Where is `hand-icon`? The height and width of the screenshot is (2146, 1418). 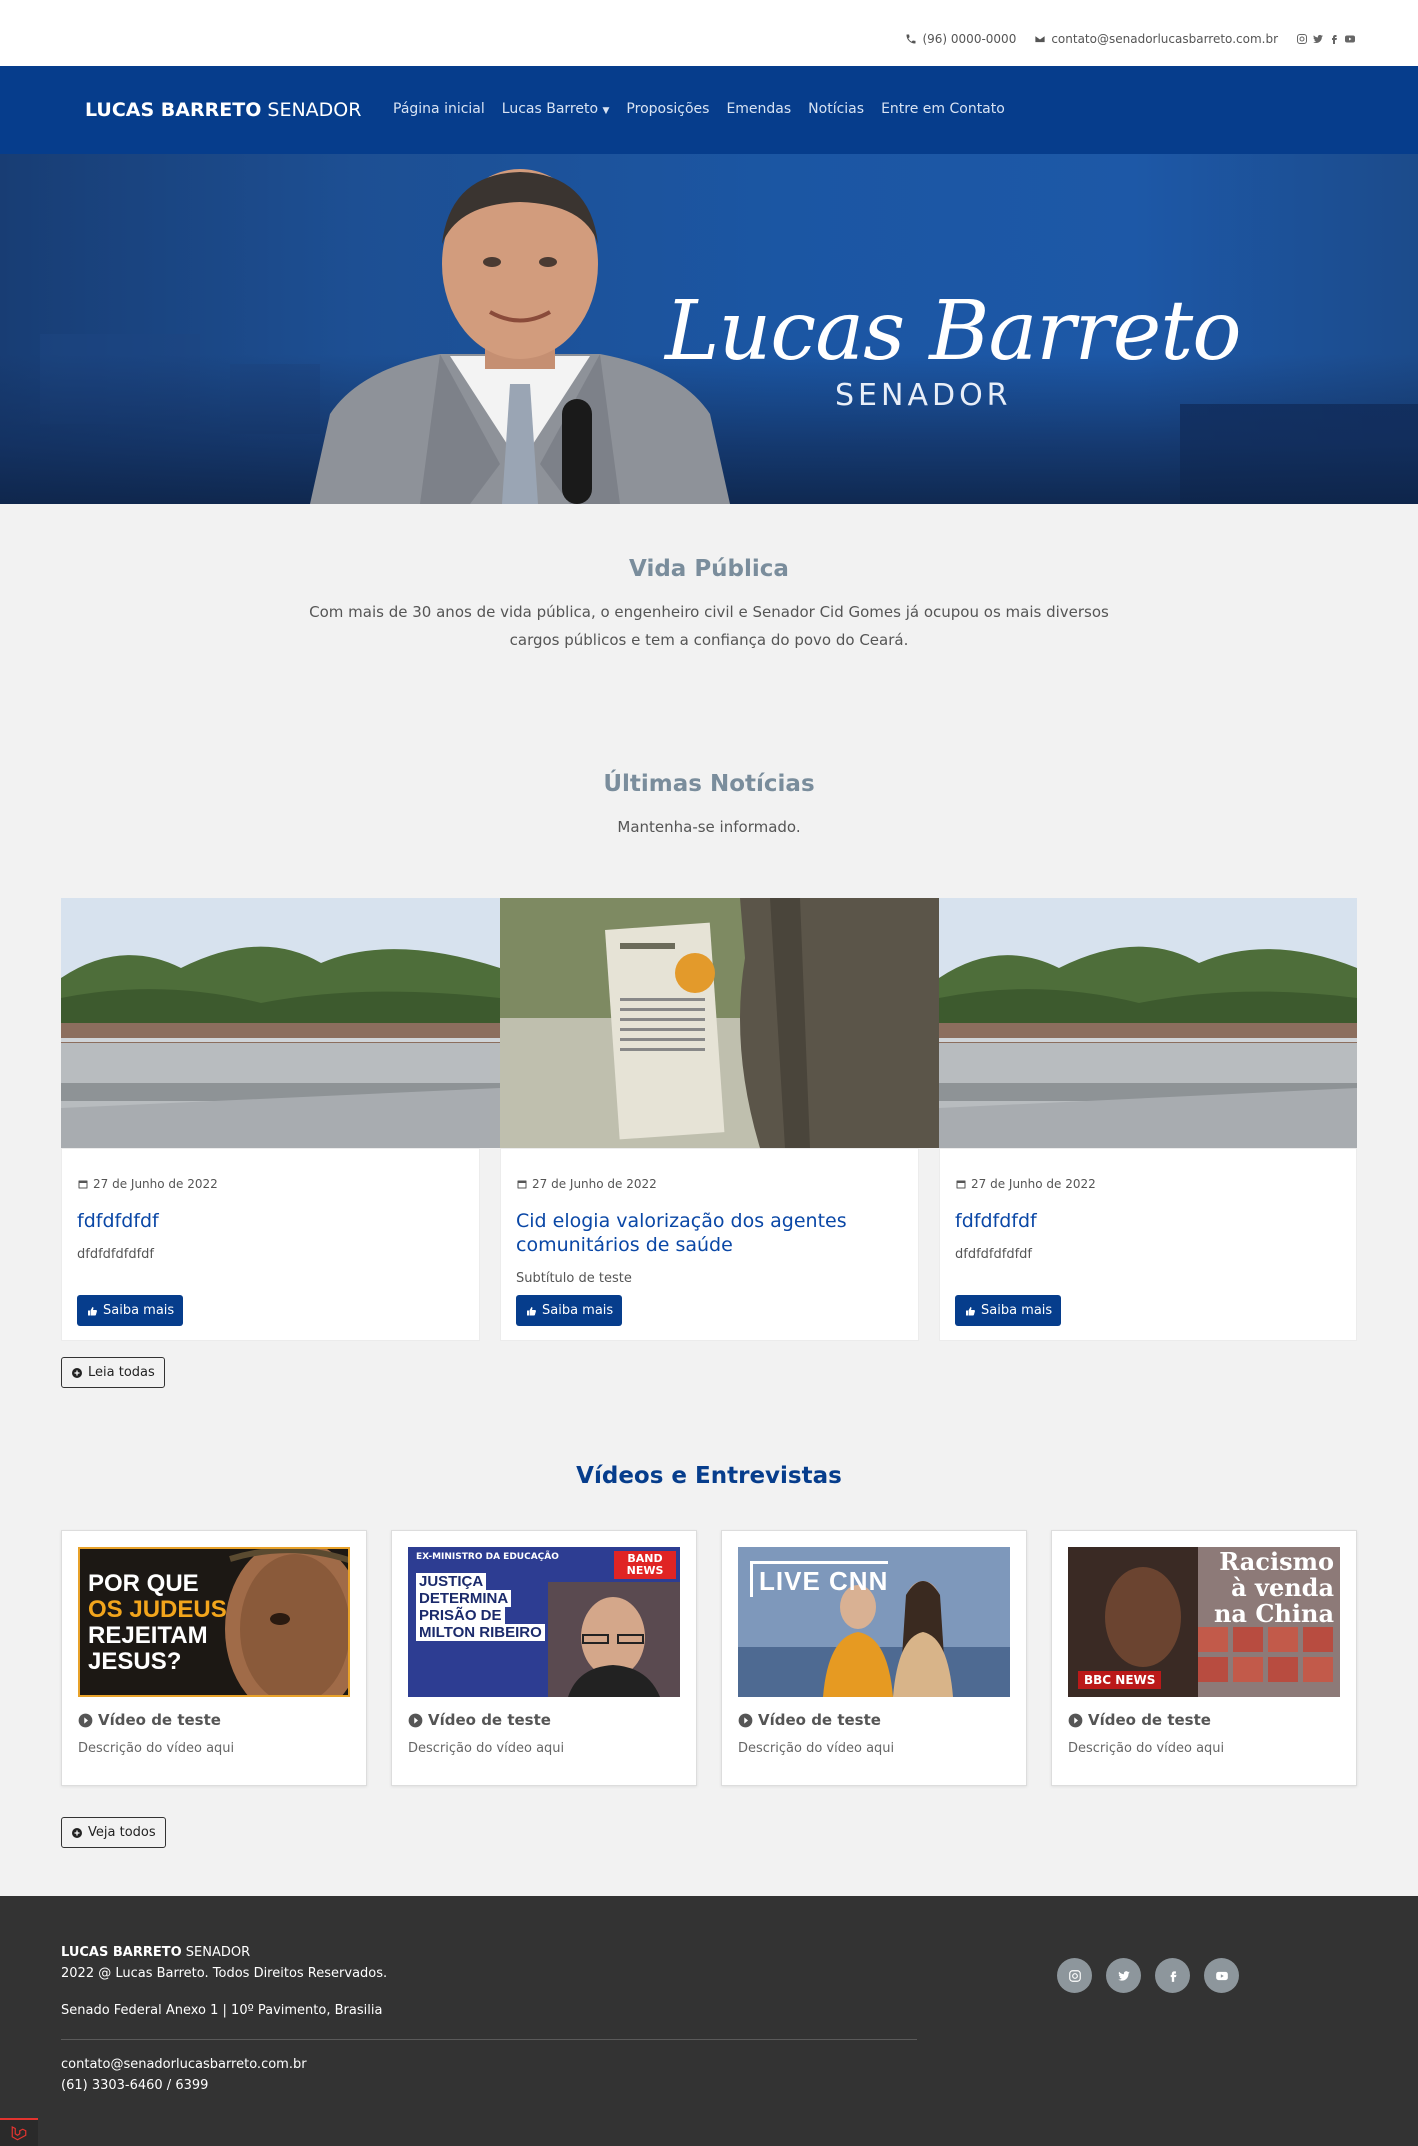
hand-icon is located at coordinates (970, 1310).